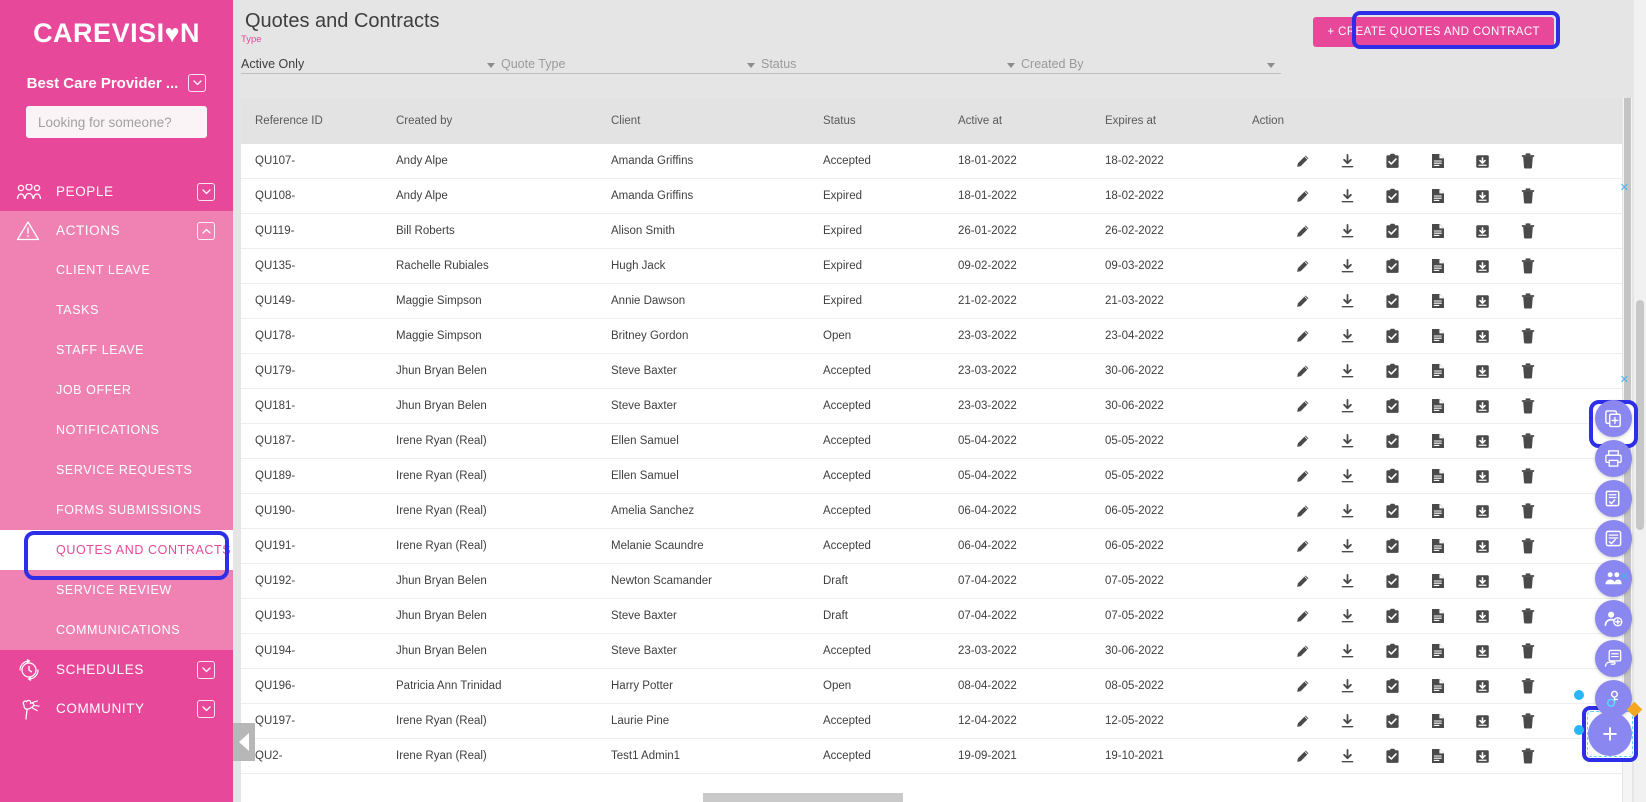 This screenshot has height=802, width=1646. Describe the element at coordinates (116, 430) in the screenshot. I see `sidebar-item-notifications: NOTIFICATIONS` at that location.